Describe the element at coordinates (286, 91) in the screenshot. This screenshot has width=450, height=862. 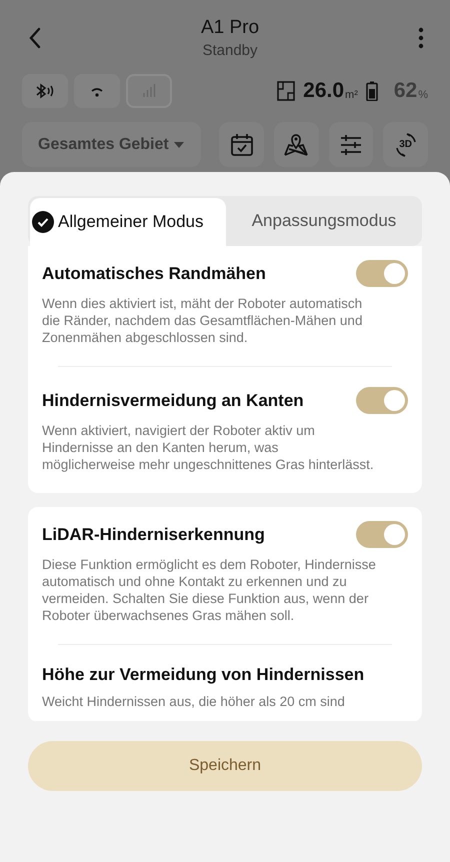
I see `floorplan-icon` at that location.